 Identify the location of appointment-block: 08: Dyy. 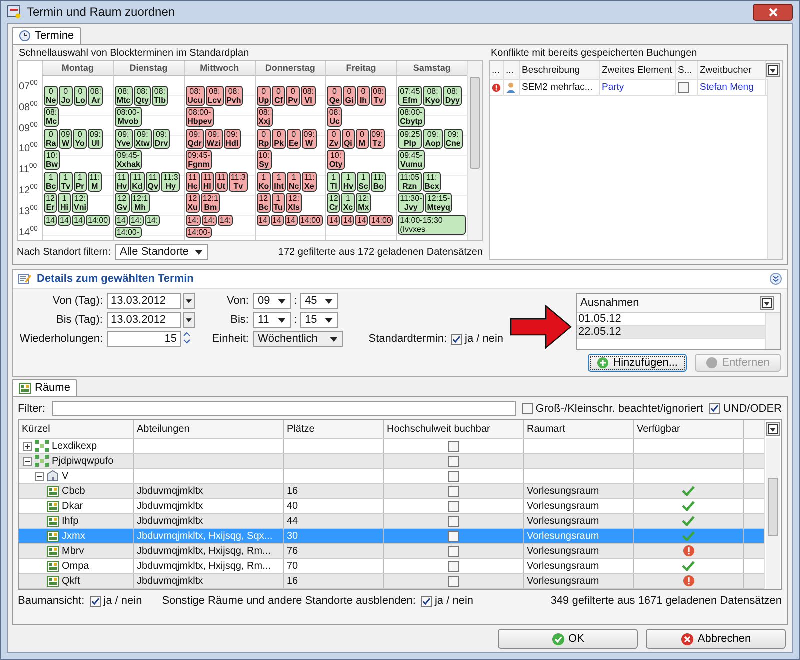
(452, 96).